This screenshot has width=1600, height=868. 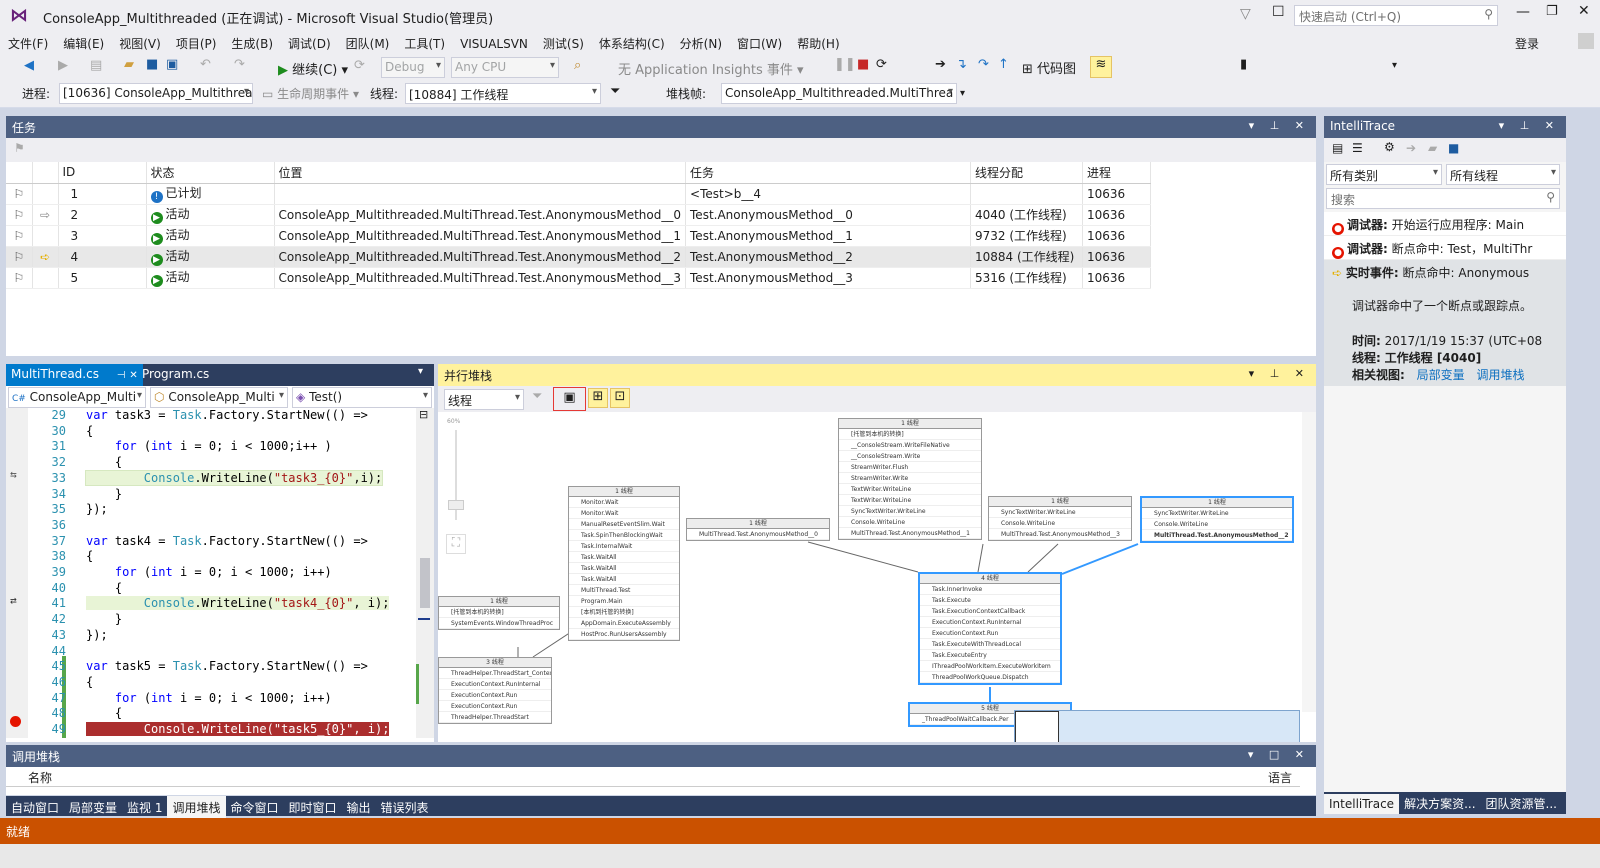 What do you see at coordinates (493, 42) in the screenshot?
I see `menu-item: VISUALSVN` at bounding box center [493, 42].